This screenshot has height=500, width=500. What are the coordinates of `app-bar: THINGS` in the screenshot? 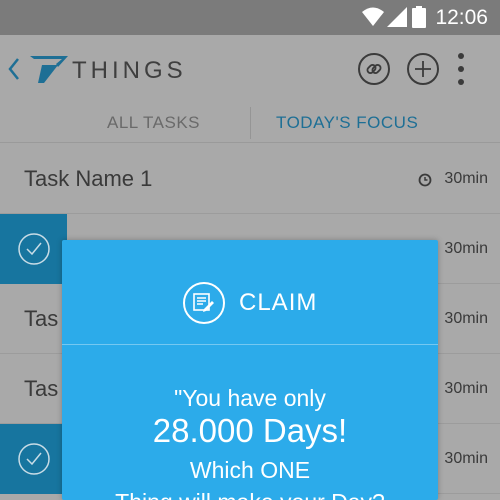 It's located at (250, 69).